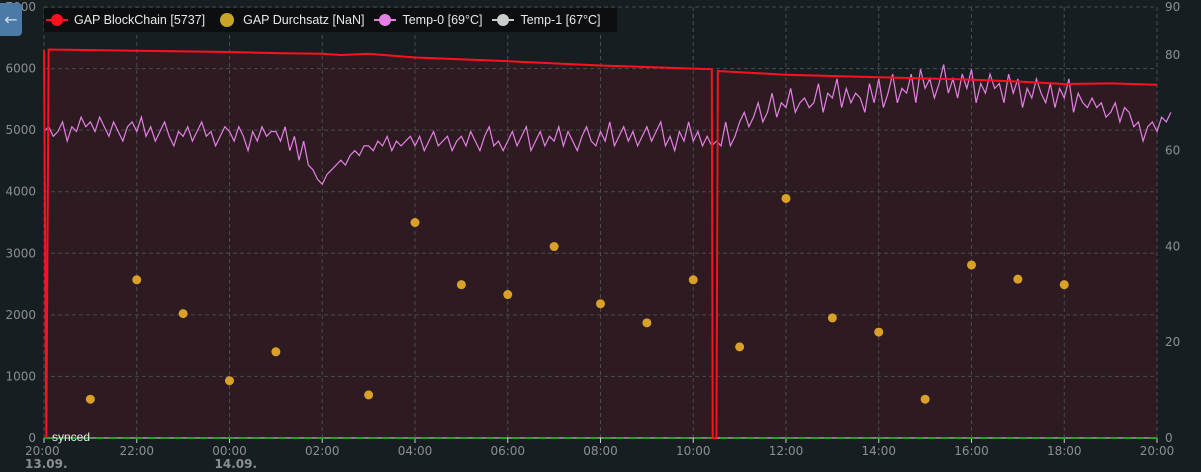 The image size is (1201, 472). What do you see at coordinates (560, 20) in the screenshot?
I see `legend-label: Temp-1 [67°C]` at bounding box center [560, 20].